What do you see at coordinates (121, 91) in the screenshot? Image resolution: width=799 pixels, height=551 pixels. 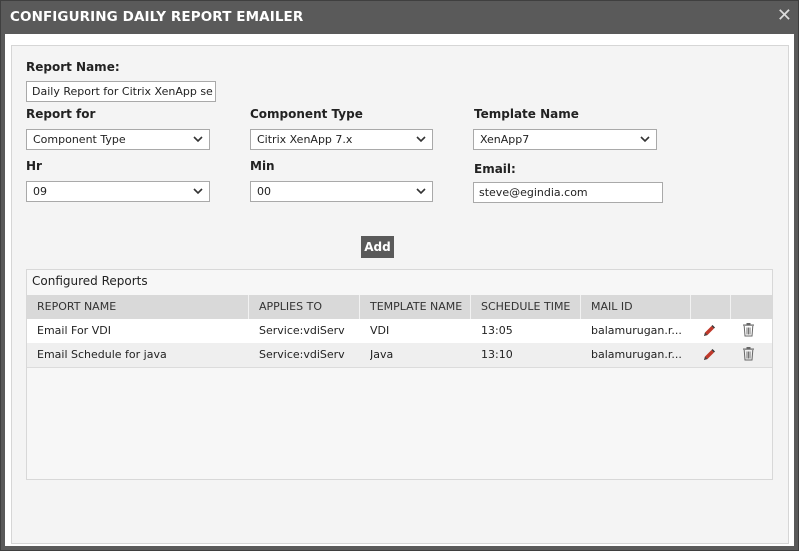 I see `report-name-input: Daily Report for Citrix XenApp se` at bounding box center [121, 91].